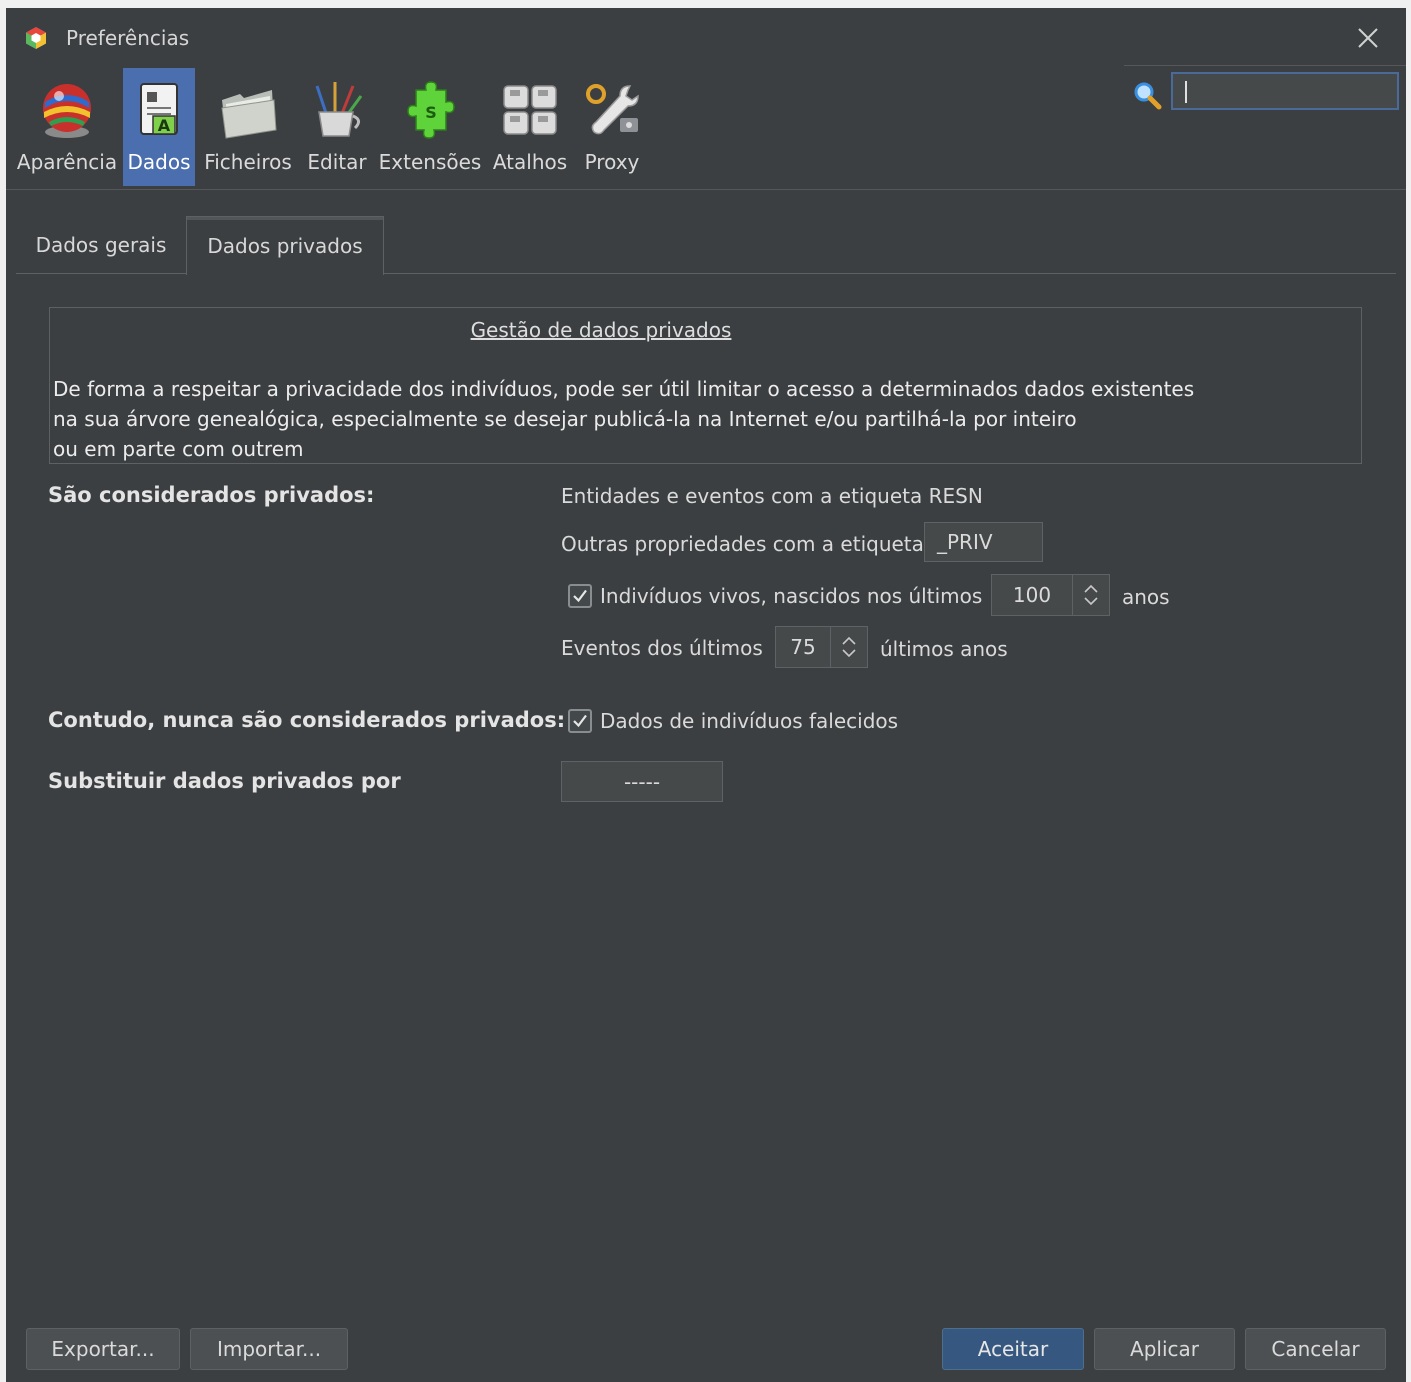 The width and height of the screenshot is (1411, 1382). What do you see at coordinates (803, 647) in the screenshot?
I see `spinner-value: 75` at bounding box center [803, 647].